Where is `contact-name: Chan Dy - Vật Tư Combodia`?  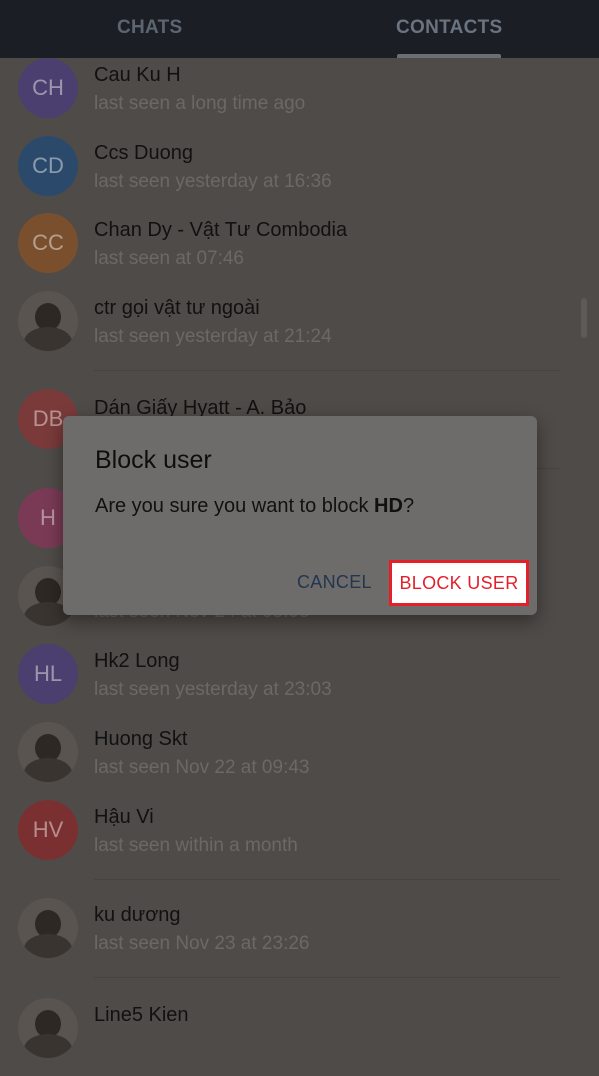
contact-name: Chan Dy - Vật Tư Combodia is located at coordinates (220, 230).